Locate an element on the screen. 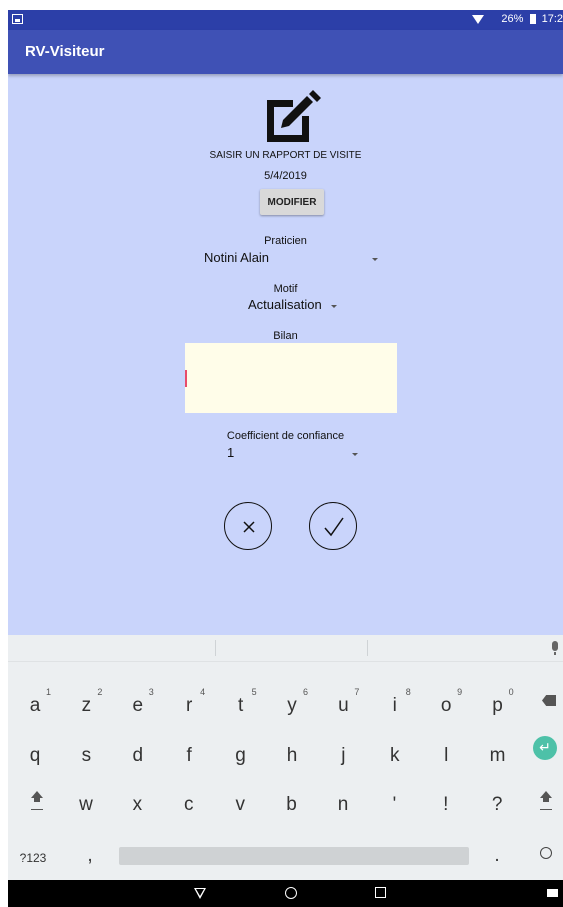 The width and height of the screenshot is (563, 907). key-z: z2 is located at coordinates (86, 703).